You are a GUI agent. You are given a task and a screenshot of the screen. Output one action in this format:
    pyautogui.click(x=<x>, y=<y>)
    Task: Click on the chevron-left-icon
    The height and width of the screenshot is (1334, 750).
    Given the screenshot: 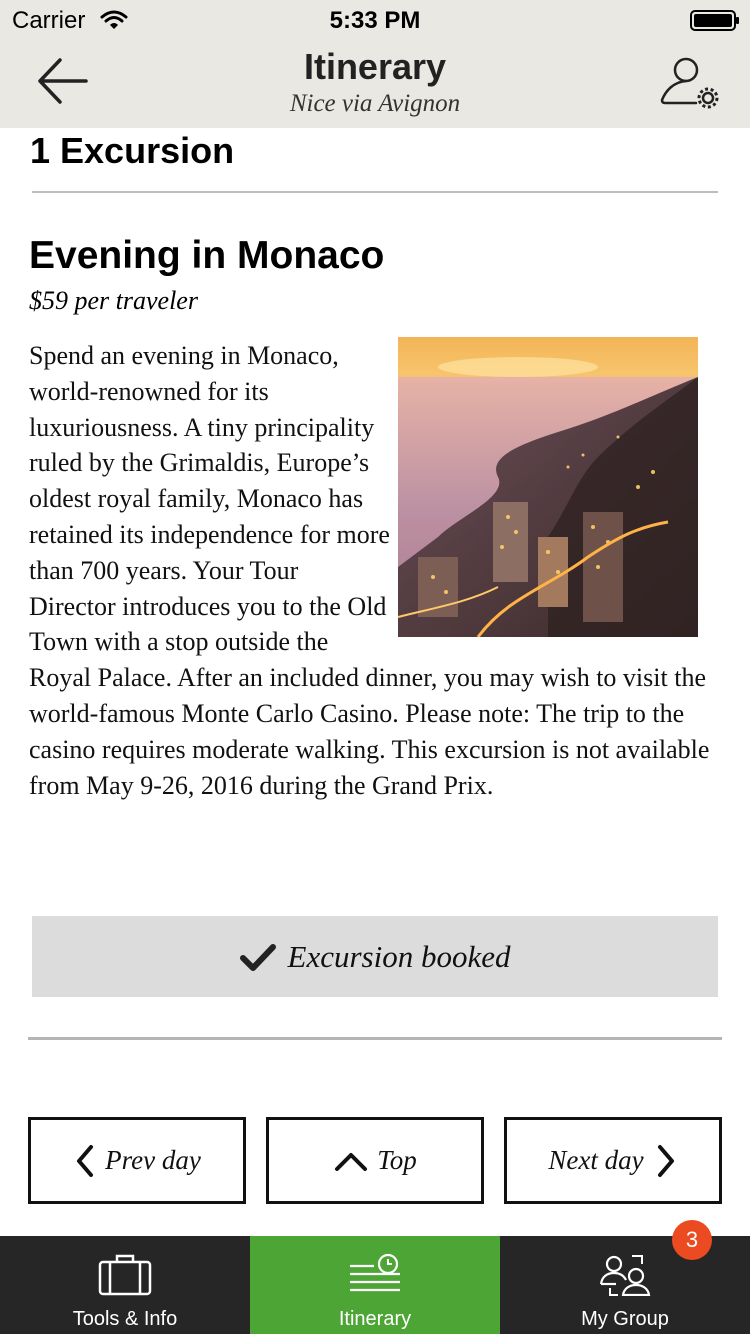 What is the action you would take?
    pyautogui.click(x=85, y=1160)
    